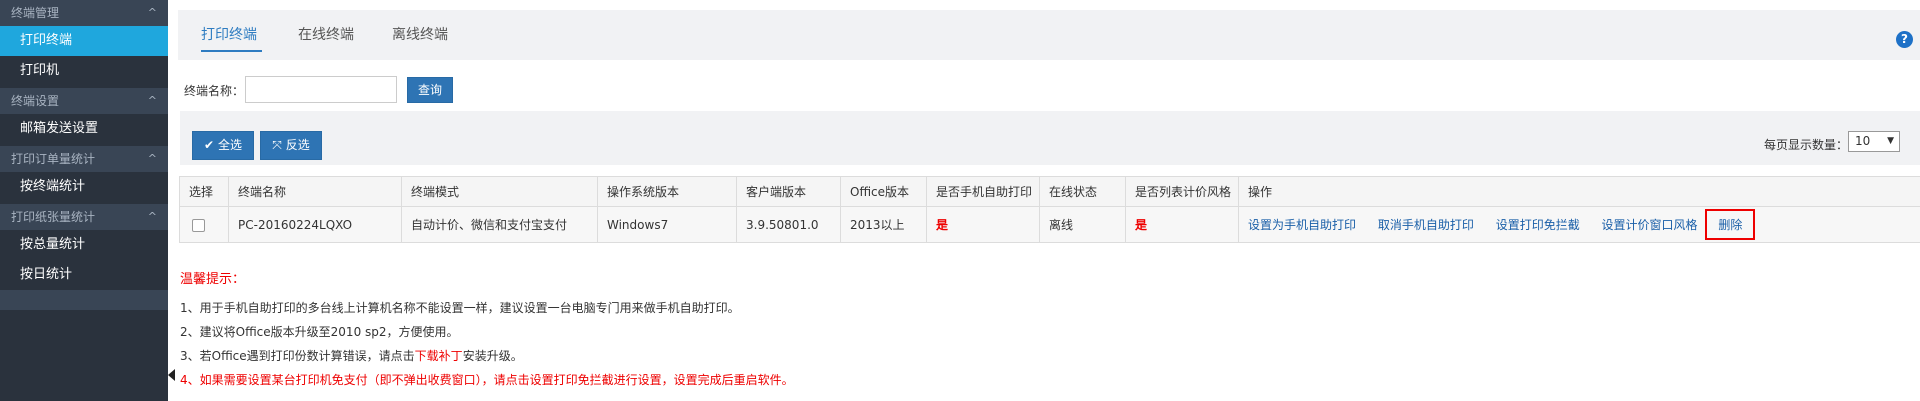 The image size is (1920, 401). Describe the element at coordinates (1082, 224) in the screenshot. I see `online-status-cell: 离线` at that location.